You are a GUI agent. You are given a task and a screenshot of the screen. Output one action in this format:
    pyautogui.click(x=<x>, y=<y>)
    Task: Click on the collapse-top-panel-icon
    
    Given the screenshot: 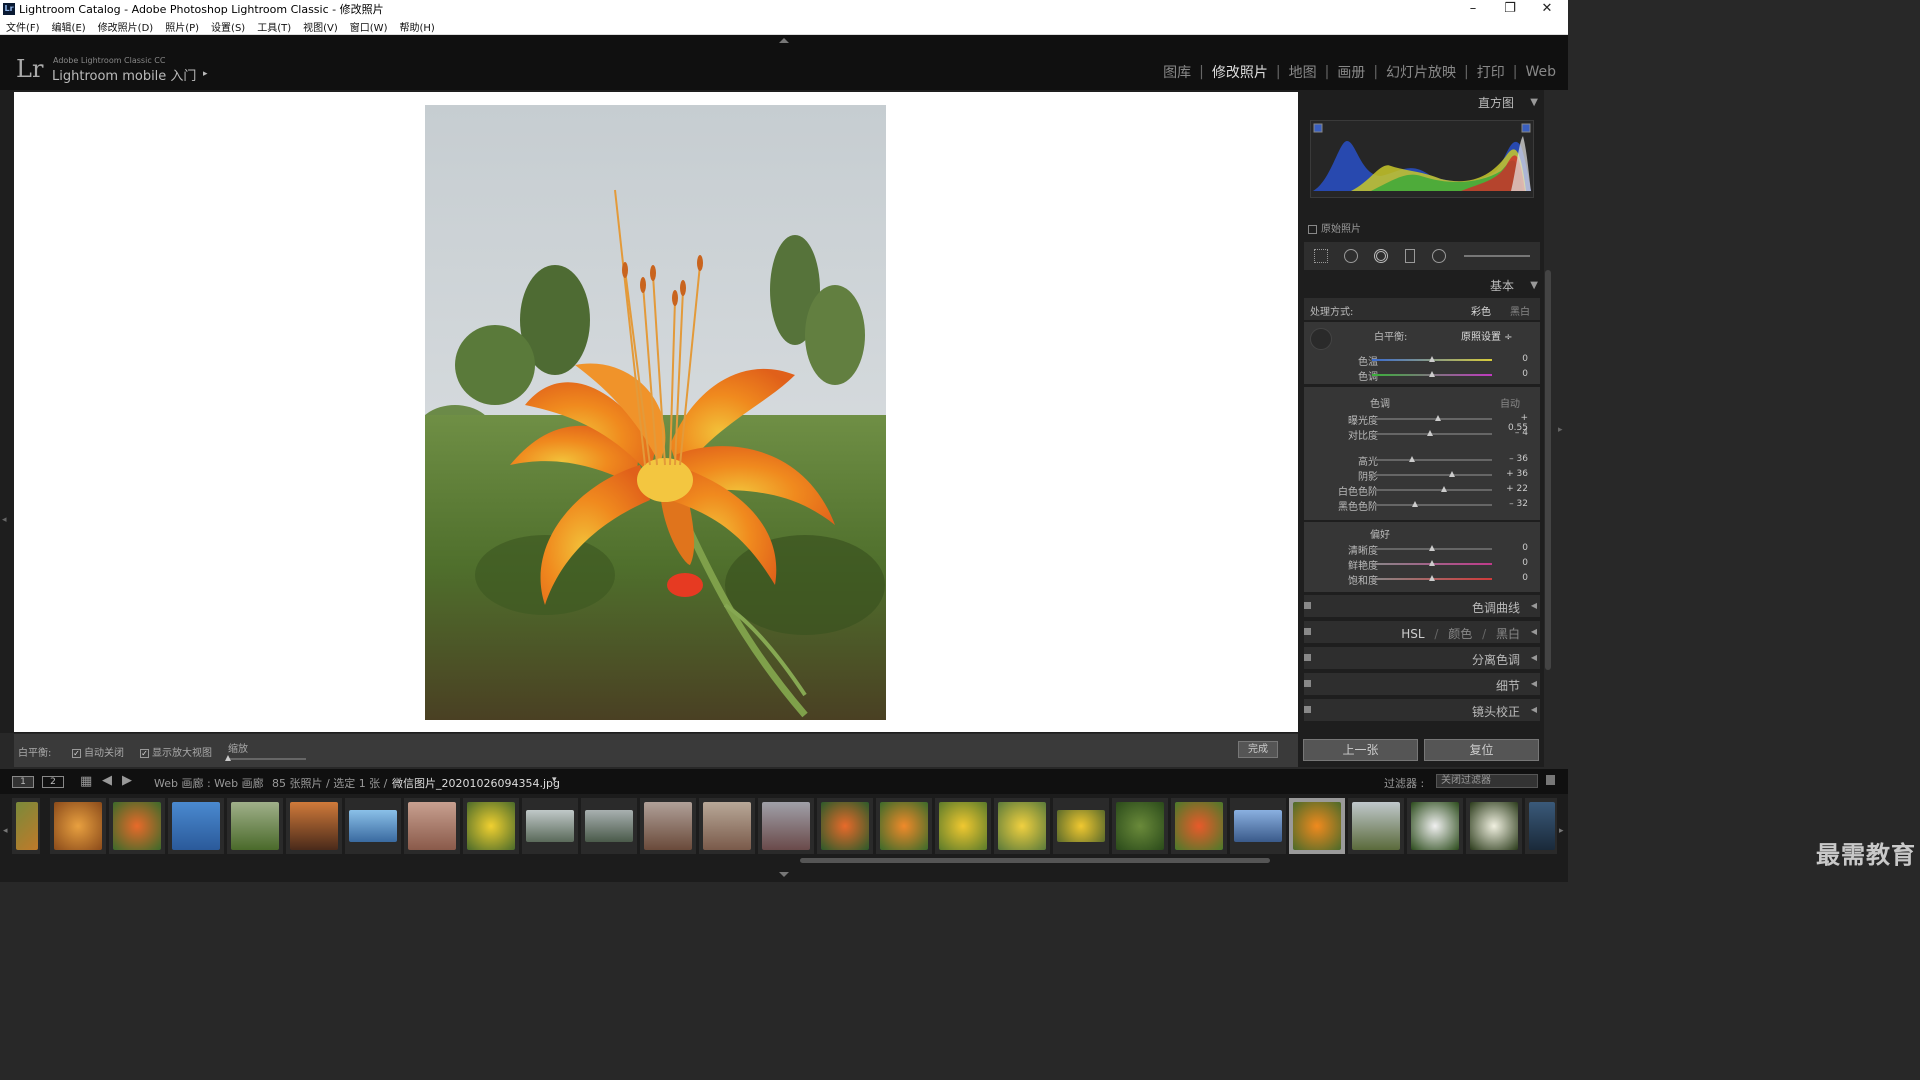 What is the action you would take?
    pyautogui.click(x=784, y=40)
    